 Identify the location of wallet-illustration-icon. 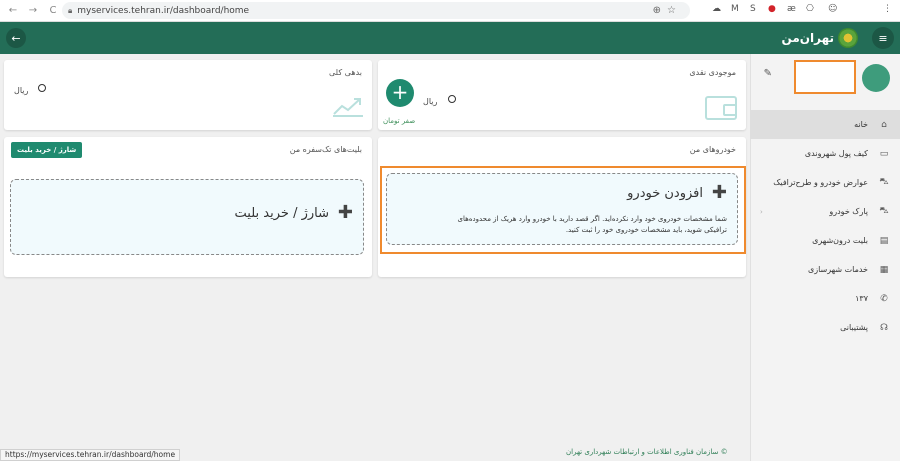
(721, 108).